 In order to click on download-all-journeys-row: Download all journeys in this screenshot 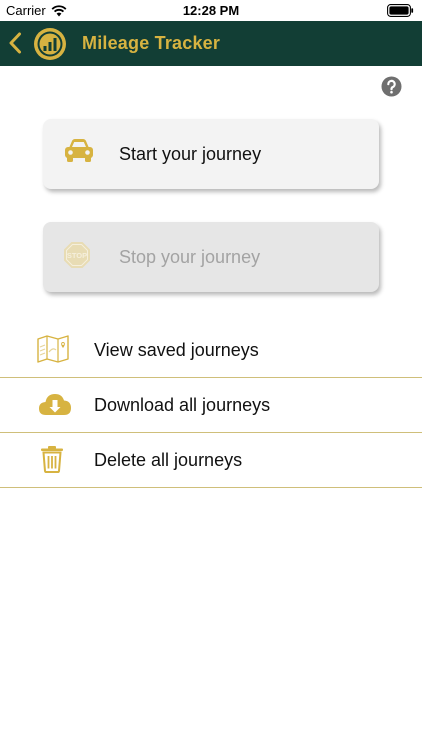, I will do `click(211, 405)`.